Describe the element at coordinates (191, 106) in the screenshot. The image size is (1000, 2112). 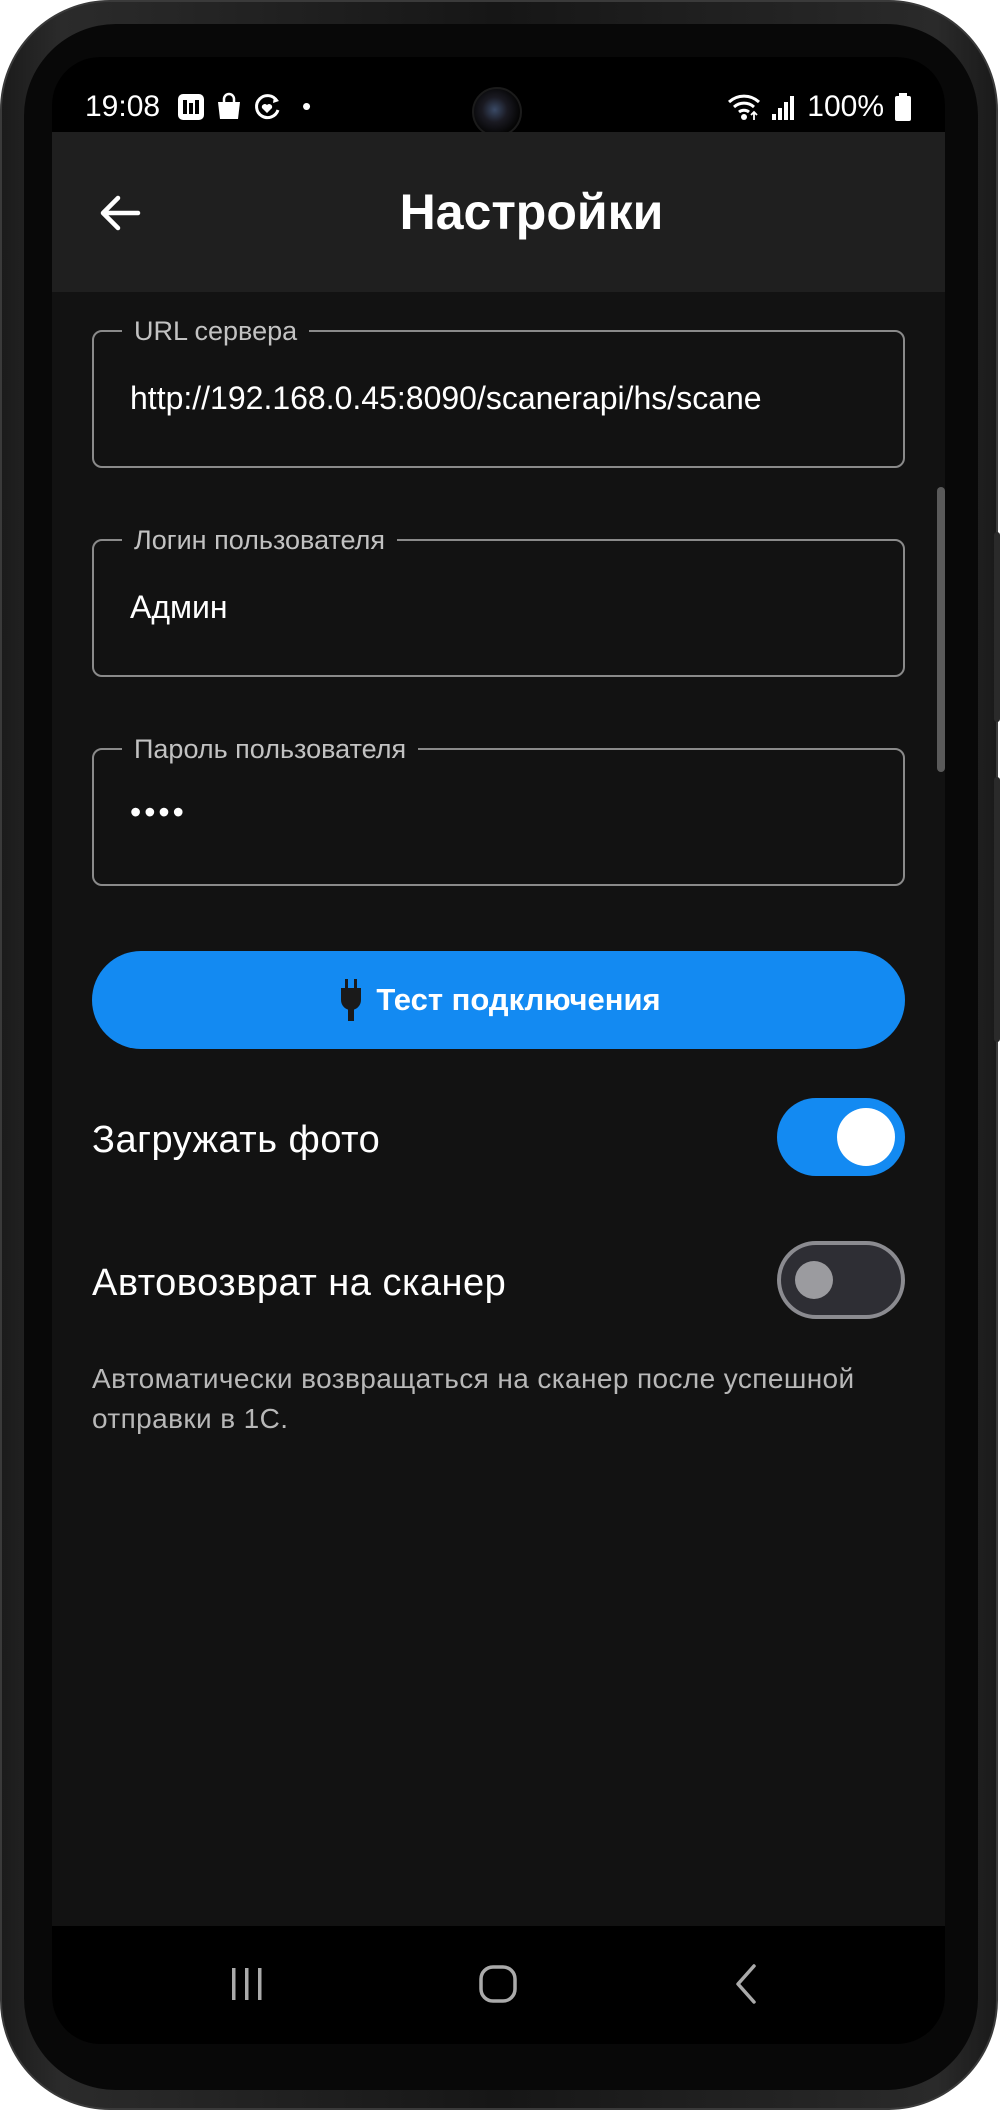
I see `sim-card-icon` at that location.